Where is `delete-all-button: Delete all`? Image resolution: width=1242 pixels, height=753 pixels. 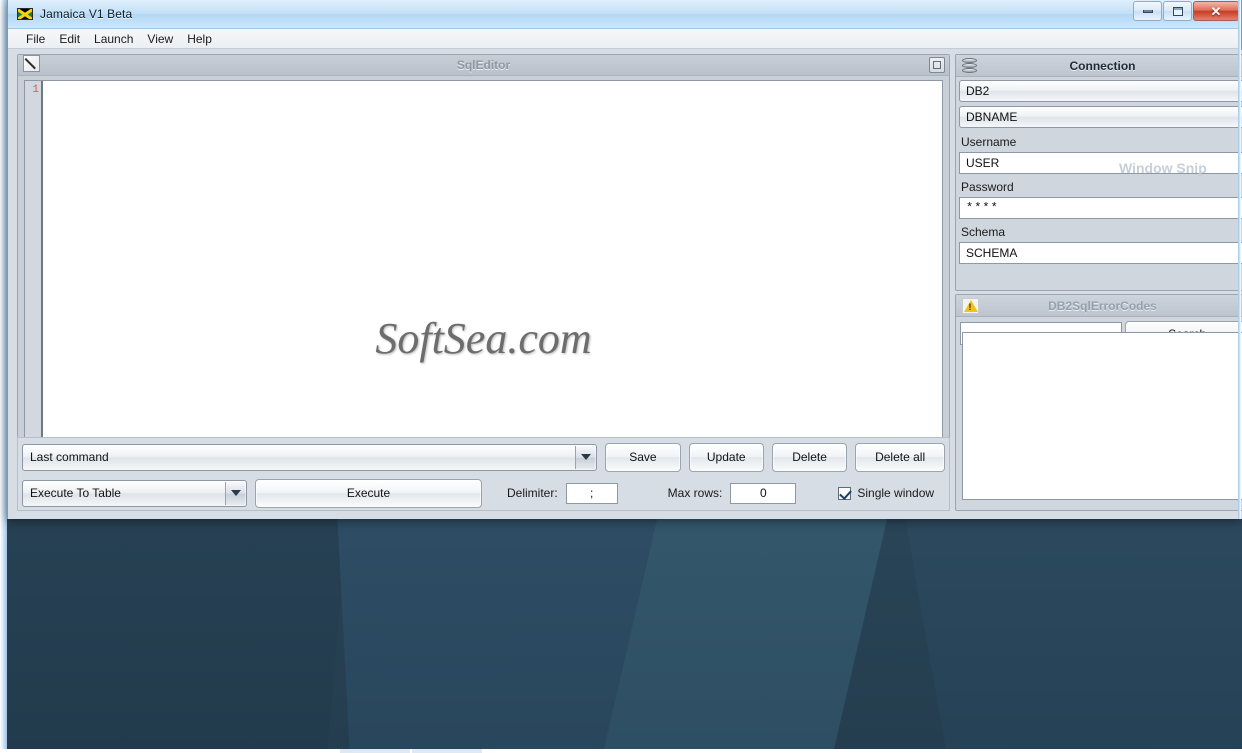 delete-all-button: Delete all is located at coordinates (900, 457).